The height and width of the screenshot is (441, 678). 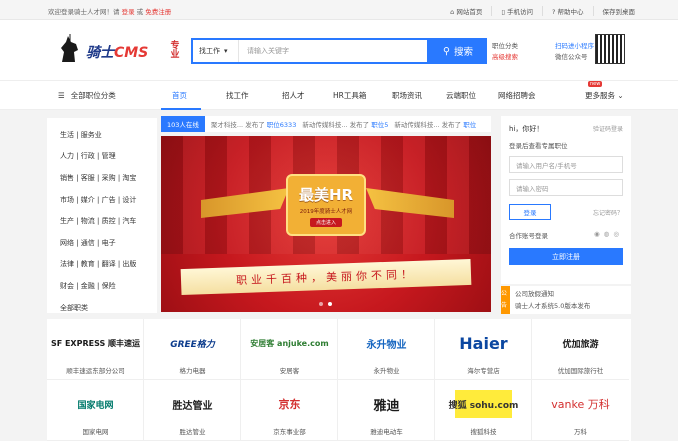 What do you see at coordinates (179, 95) in the screenshot?
I see `nav-home: 首页` at bounding box center [179, 95].